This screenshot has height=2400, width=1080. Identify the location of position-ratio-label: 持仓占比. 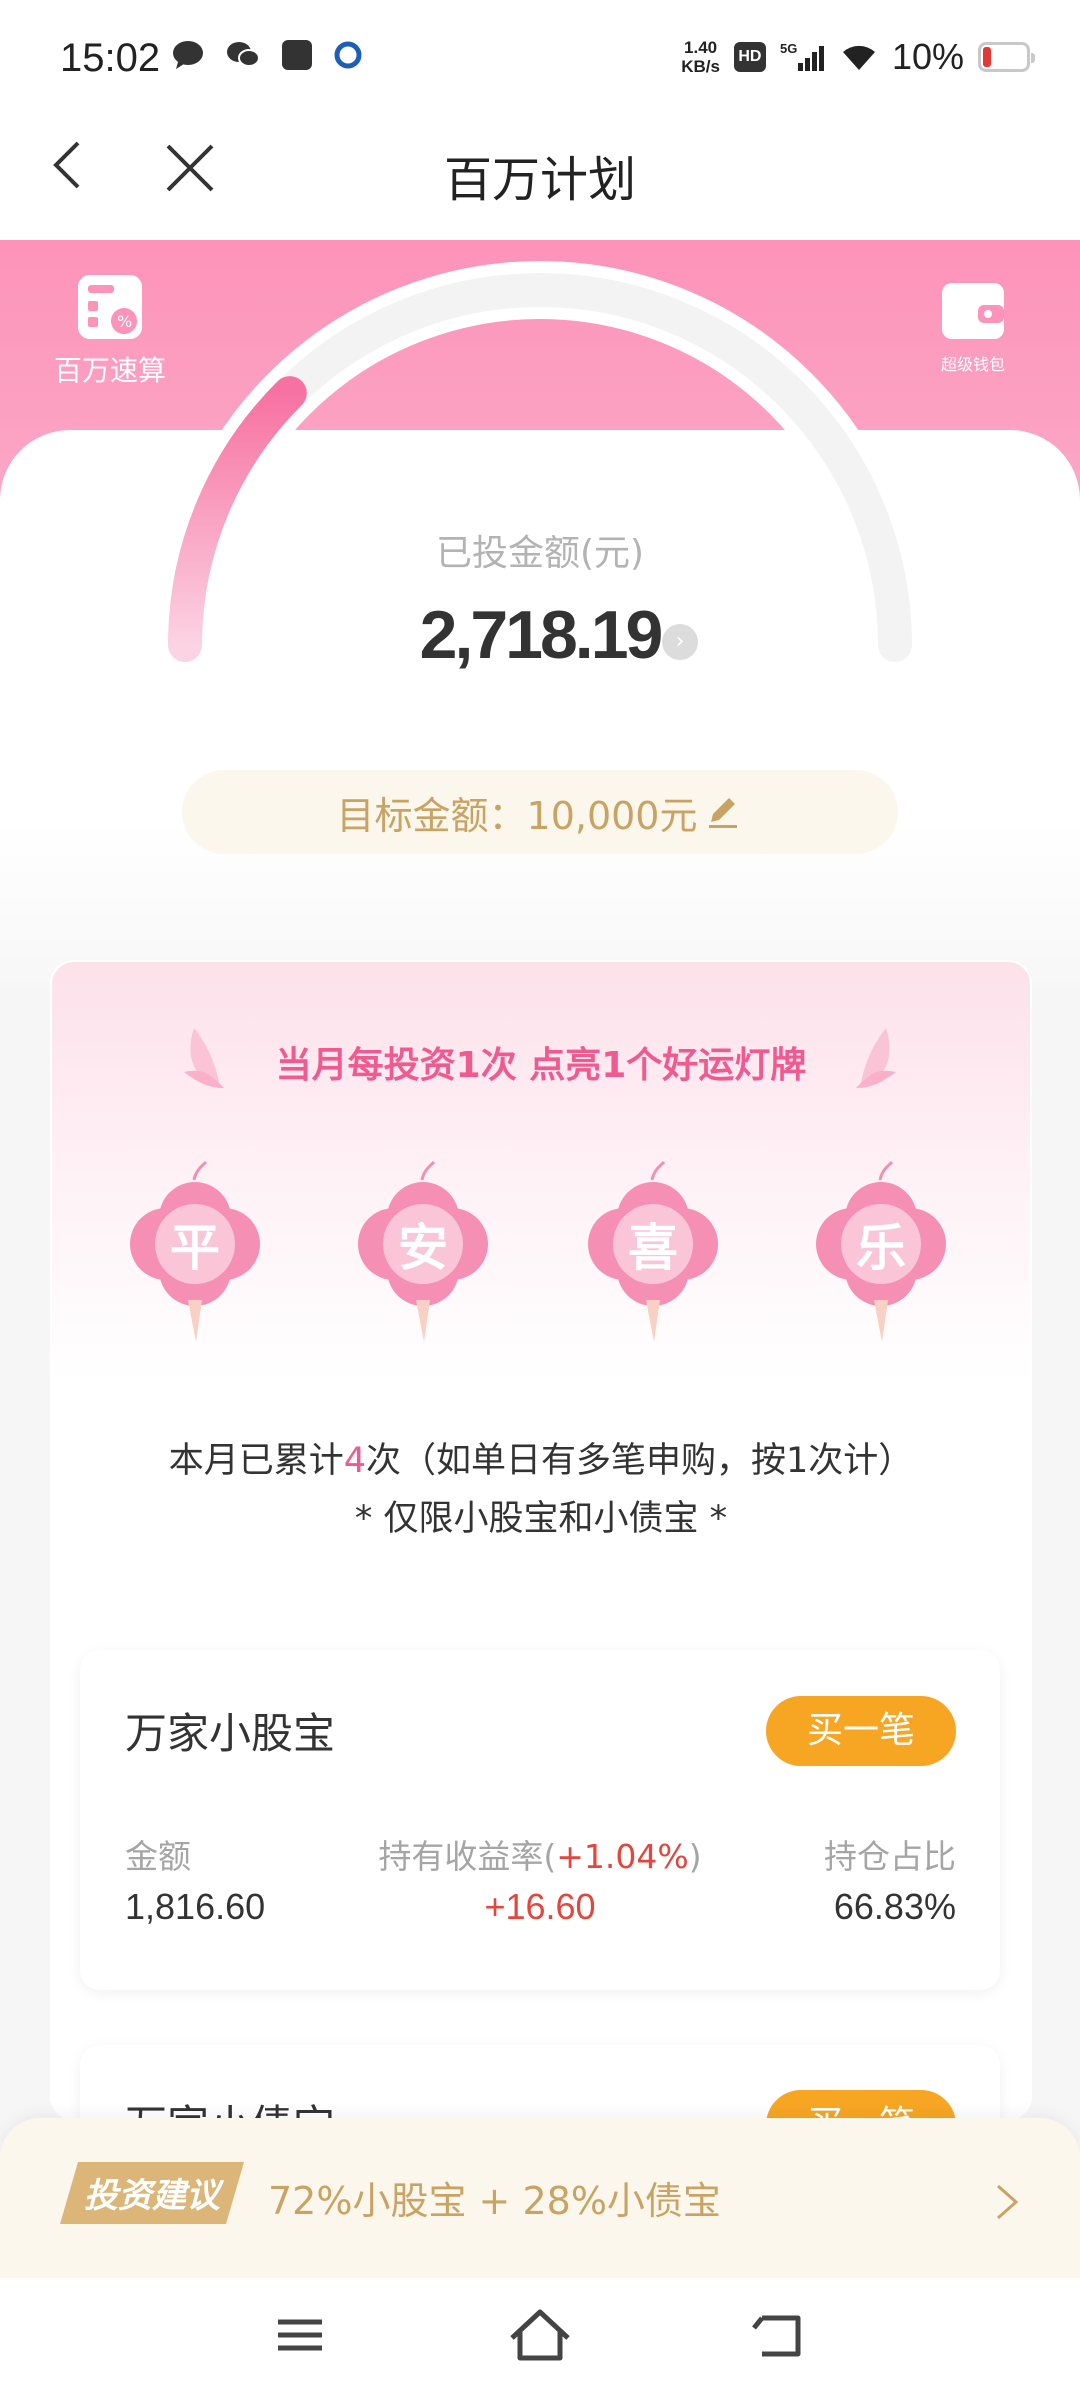
(890, 1856).